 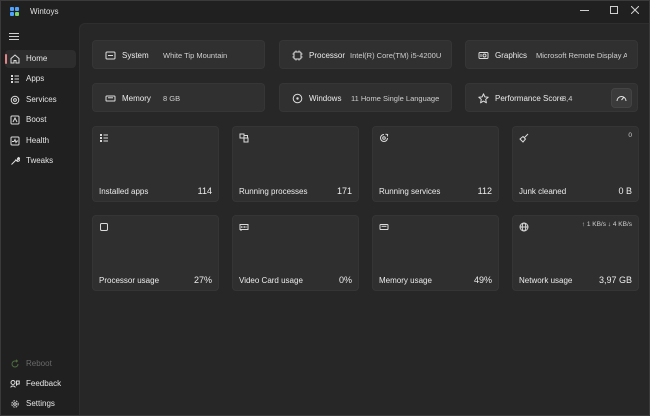 What do you see at coordinates (129, 280) in the screenshot?
I see `processor-usage-label: Processor usage` at bounding box center [129, 280].